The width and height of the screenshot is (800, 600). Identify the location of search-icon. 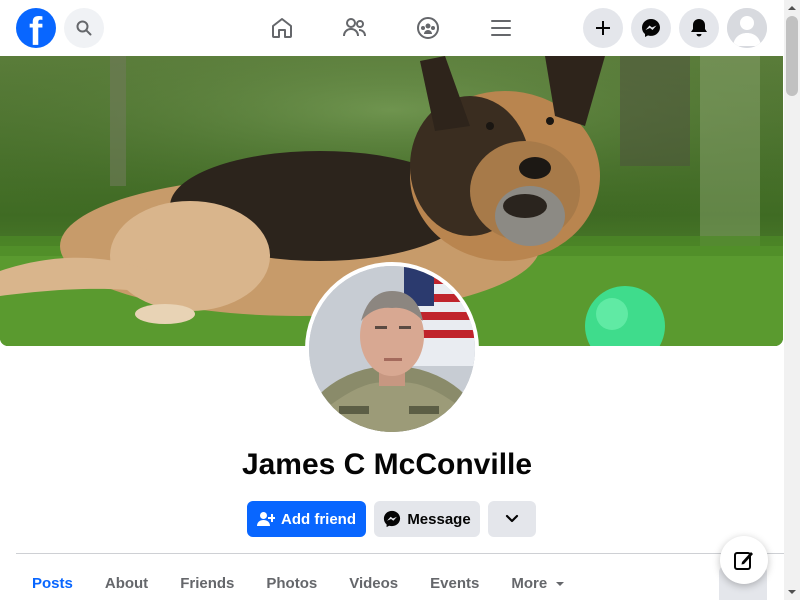
(84, 28).